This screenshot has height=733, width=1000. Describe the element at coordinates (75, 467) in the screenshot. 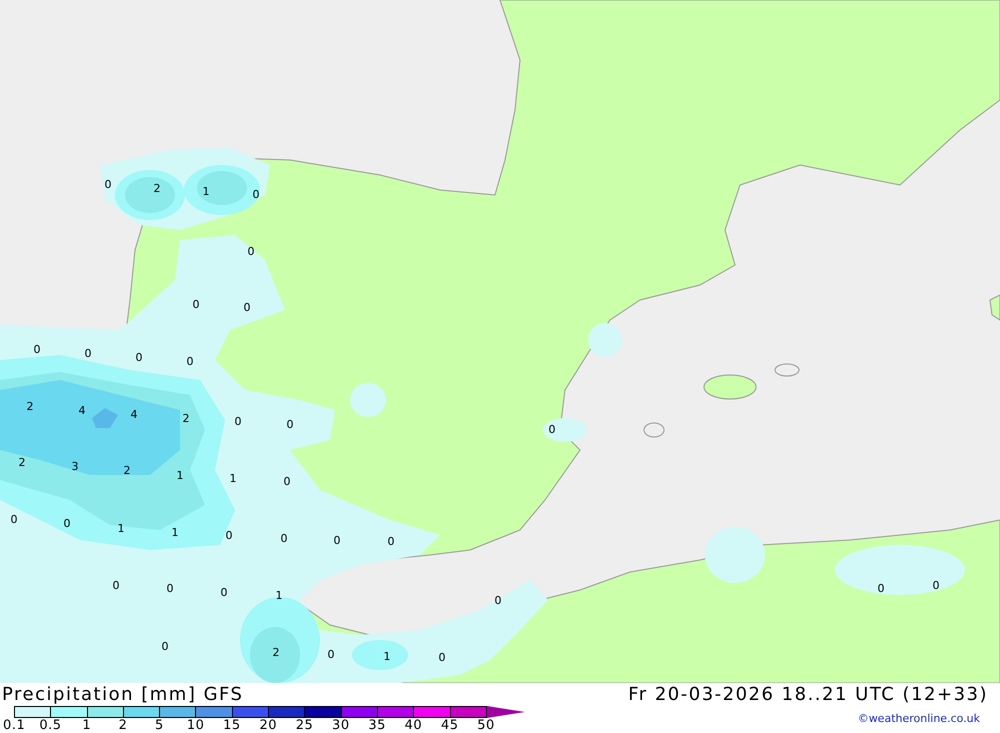

I see `map-value-label: 3` at that location.